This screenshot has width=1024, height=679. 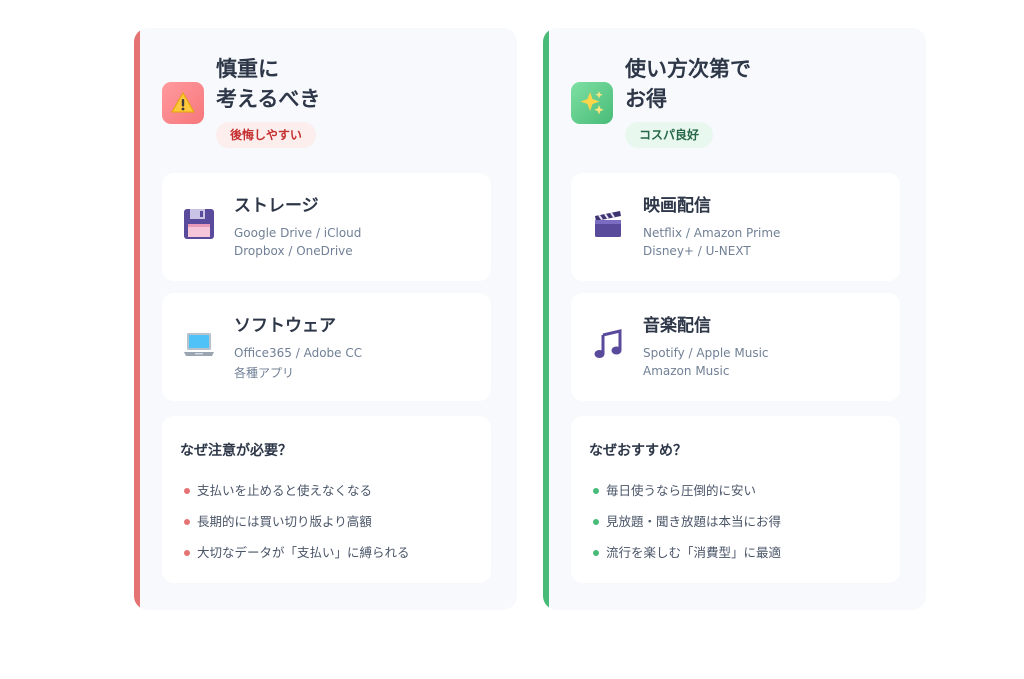 What do you see at coordinates (247, 69) in the screenshot?
I see `caution-title-line1: 慎重に` at bounding box center [247, 69].